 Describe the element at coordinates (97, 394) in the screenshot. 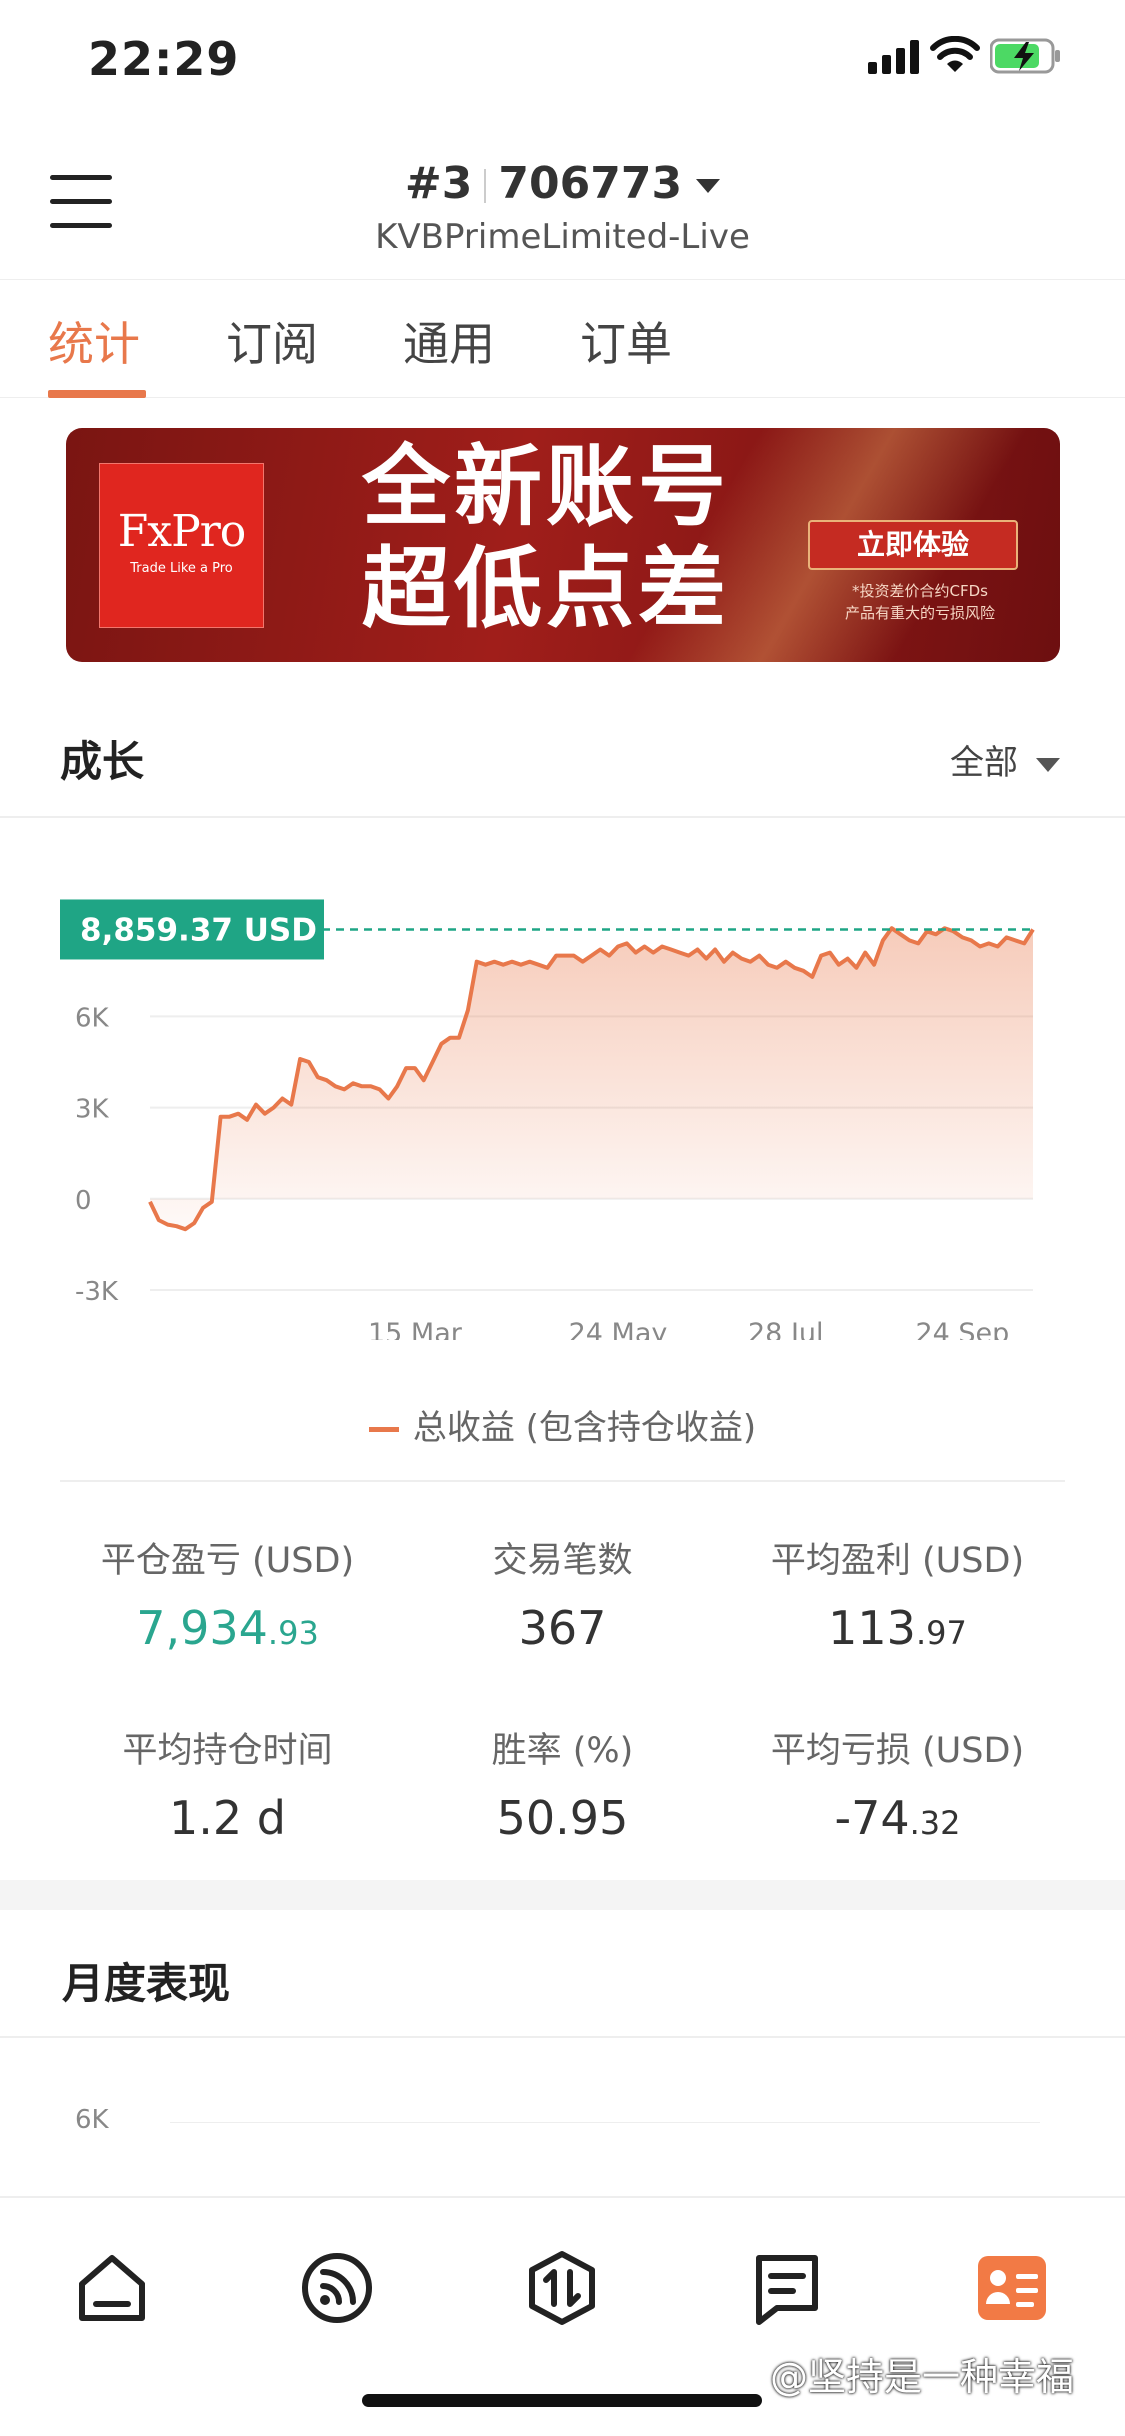

I see `active-tab-indicator` at that location.